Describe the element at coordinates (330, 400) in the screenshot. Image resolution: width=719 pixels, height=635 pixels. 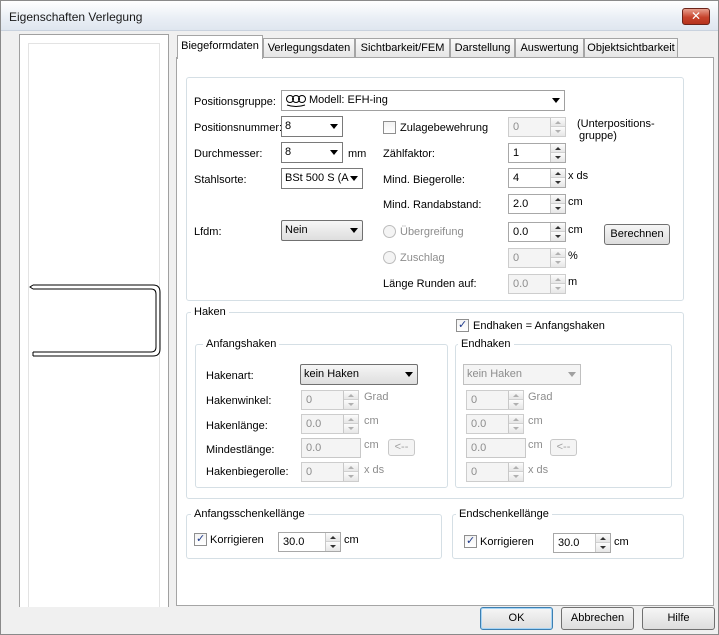
I see `anfang-hakenwinkel-spinner: 0` at that location.